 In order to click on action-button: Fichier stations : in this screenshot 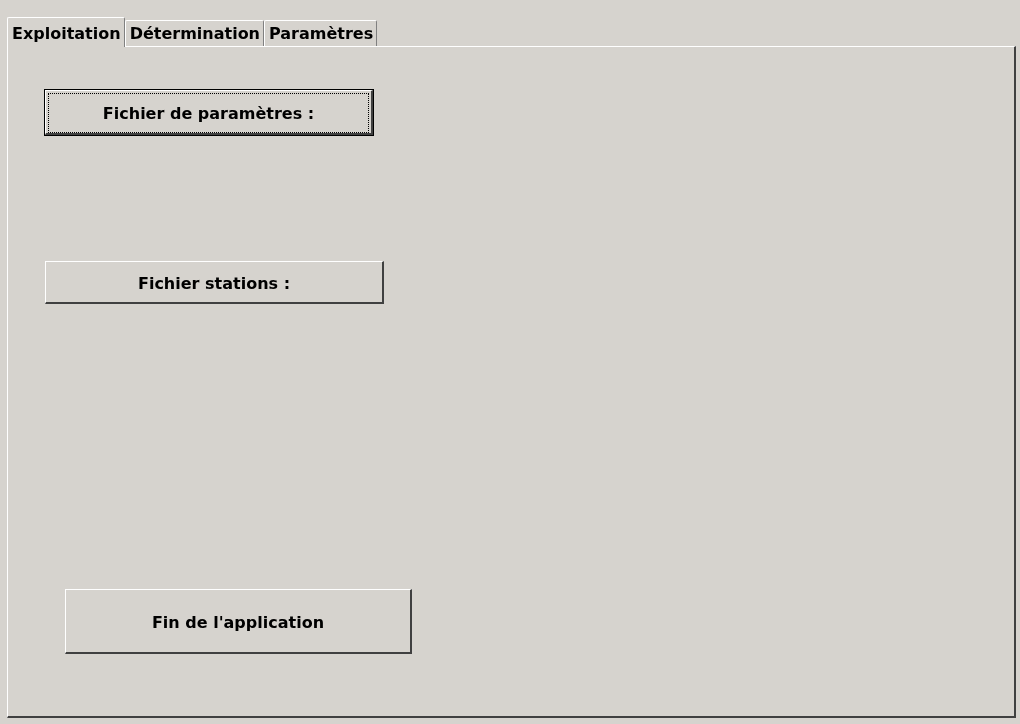, I will do `click(214, 282)`.